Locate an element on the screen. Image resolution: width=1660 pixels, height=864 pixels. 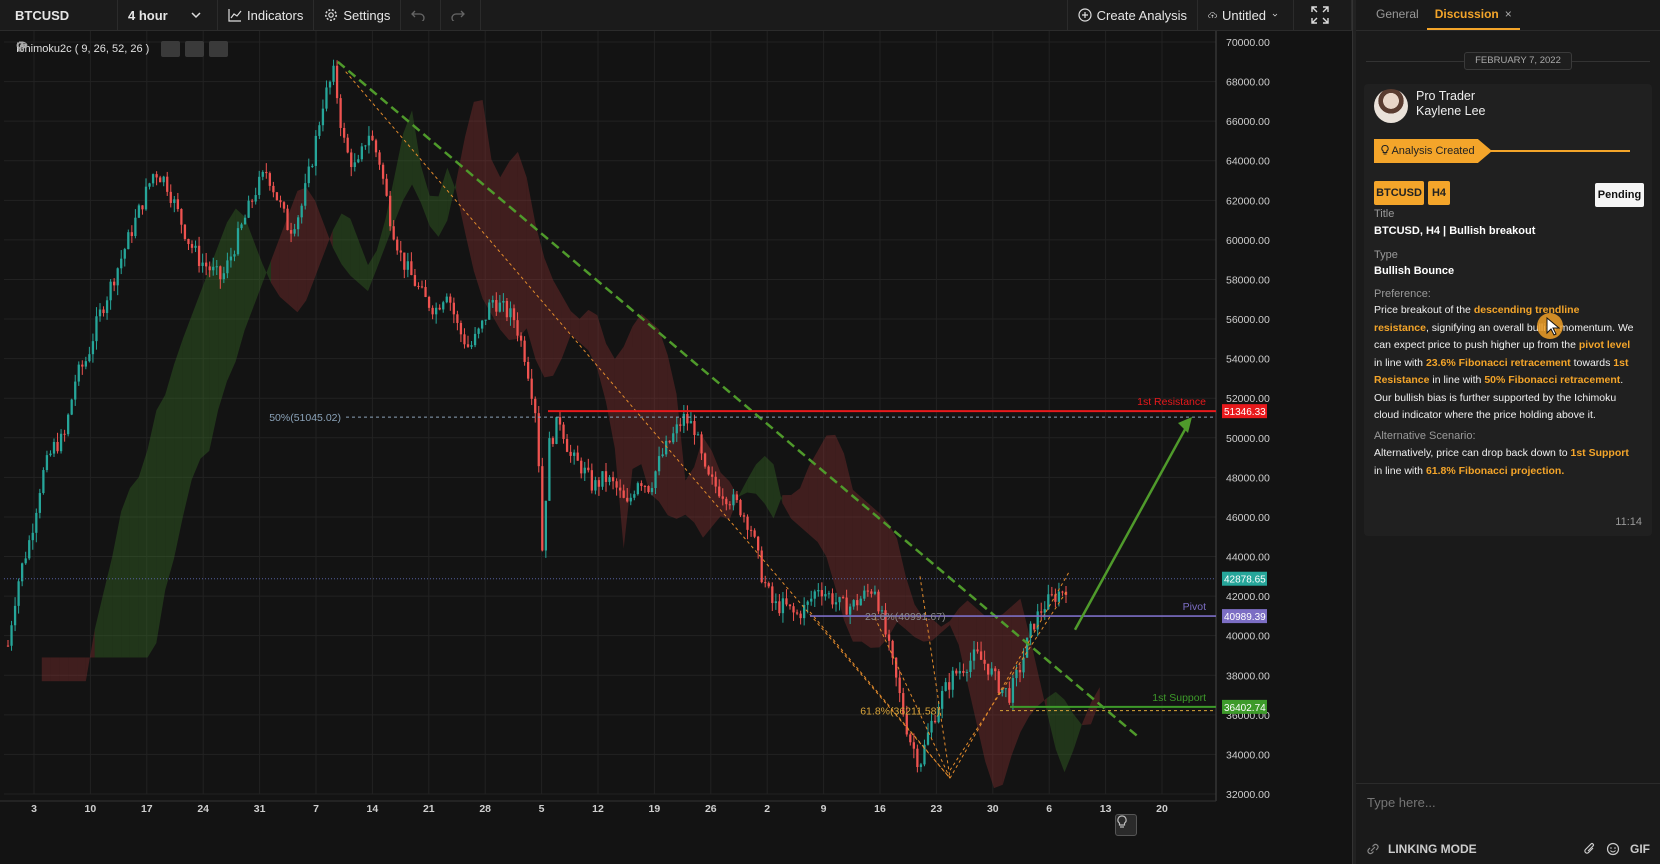
y-tick-label: 44000.00 is located at coordinates (1248, 558).